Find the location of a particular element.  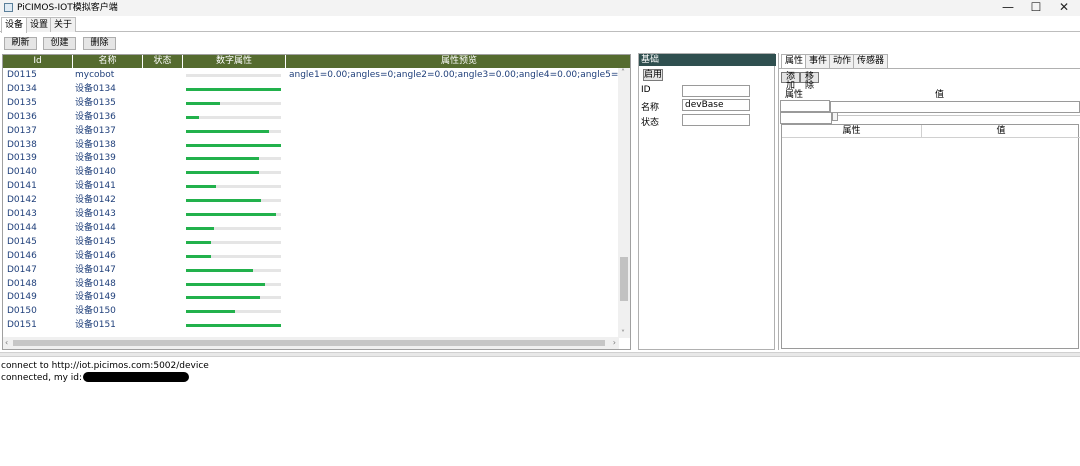

tab-events: 事件 is located at coordinates (818, 61).